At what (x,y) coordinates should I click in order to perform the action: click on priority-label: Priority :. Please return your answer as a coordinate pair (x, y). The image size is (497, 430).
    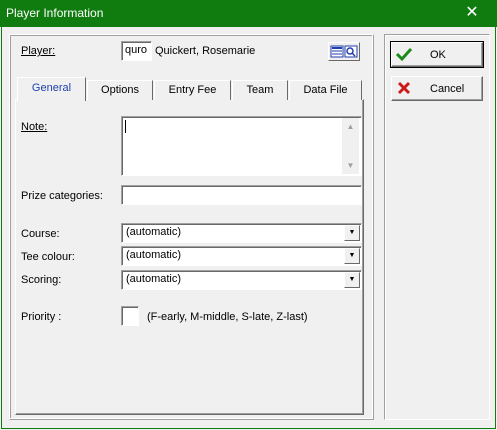
    Looking at the image, I should click on (41, 317).